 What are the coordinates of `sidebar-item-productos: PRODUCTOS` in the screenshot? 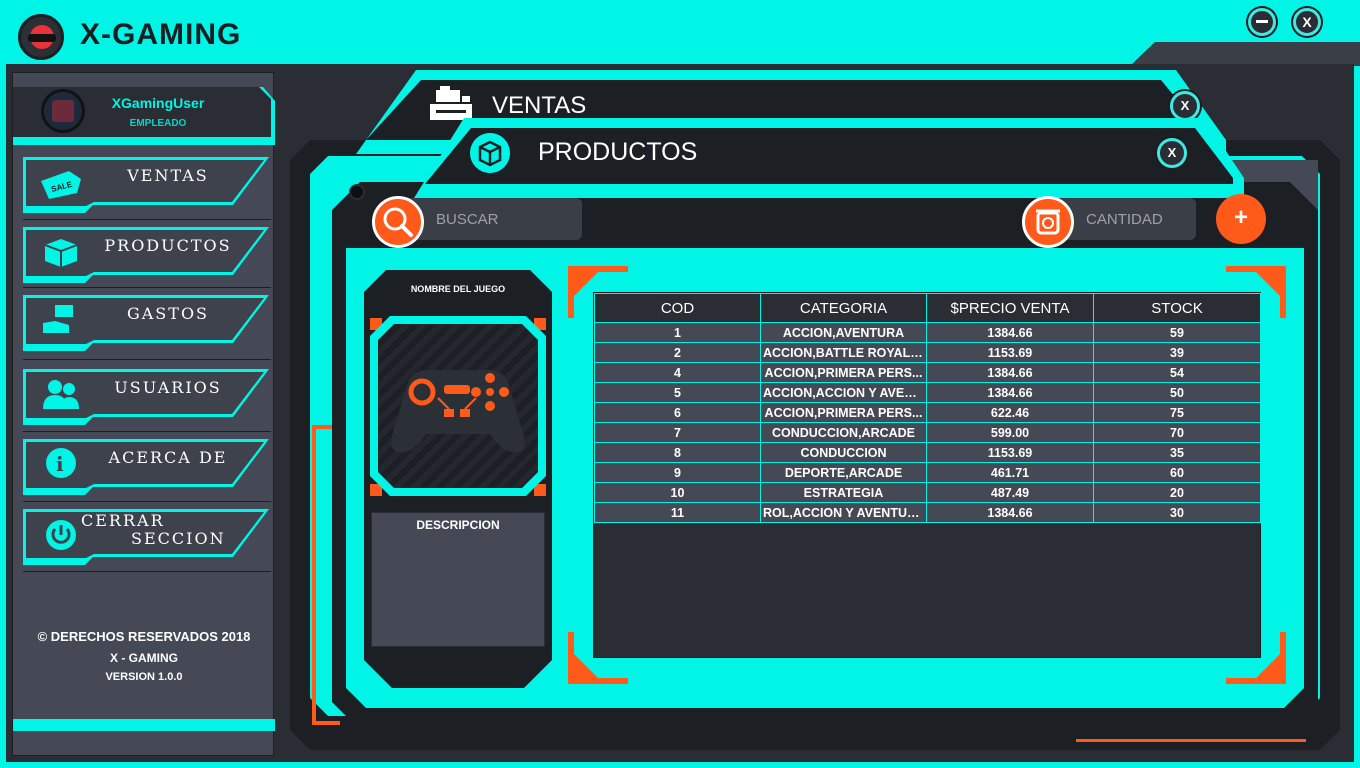 It's located at (146, 255).